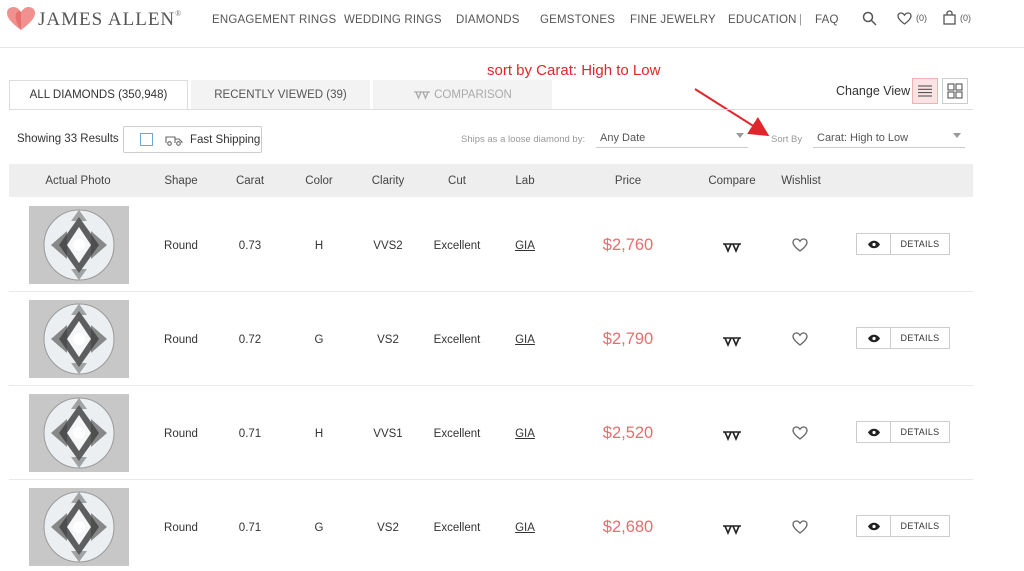  What do you see at coordinates (21, 18) in the screenshot?
I see `heart-logo-icon` at bounding box center [21, 18].